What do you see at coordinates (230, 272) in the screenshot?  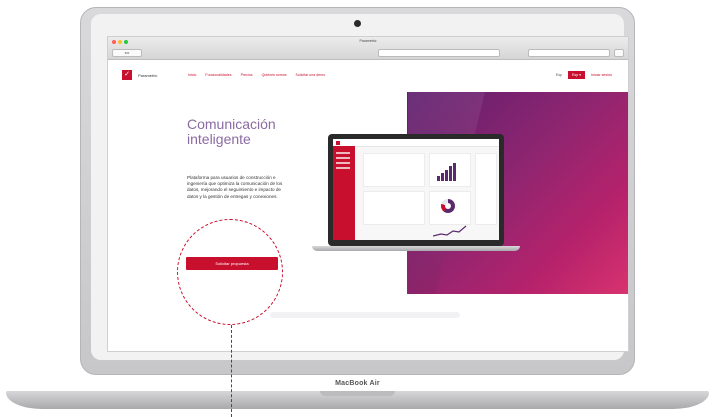 I see `highlight-circle` at bounding box center [230, 272].